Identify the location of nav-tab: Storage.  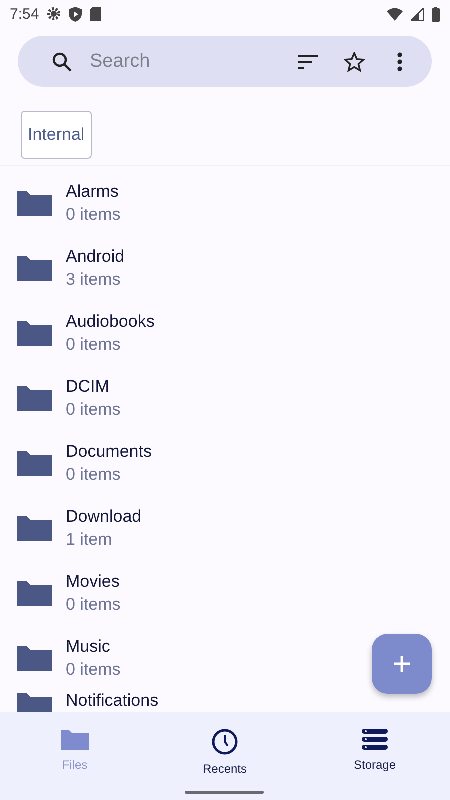
(375, 756).